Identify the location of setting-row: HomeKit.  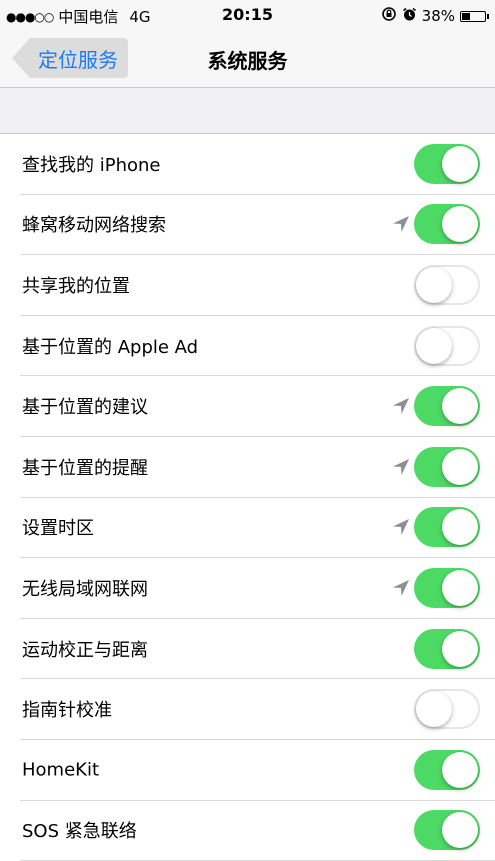
(257, 770).